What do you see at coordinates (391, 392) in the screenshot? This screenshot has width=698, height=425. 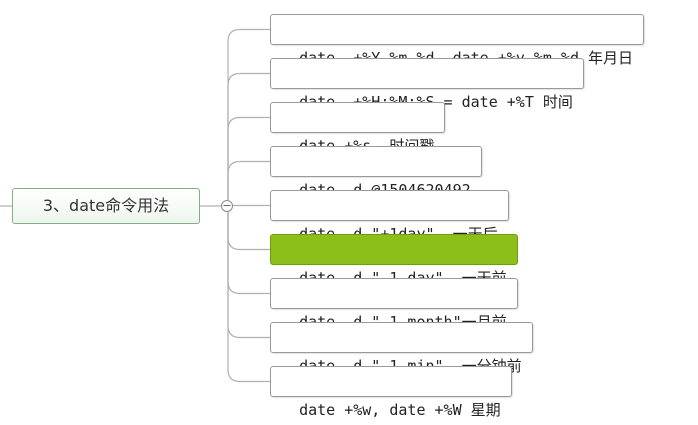 I see `subtopic-weekday: date +%w, date +%W 星期` at bounding box center [391, 392].